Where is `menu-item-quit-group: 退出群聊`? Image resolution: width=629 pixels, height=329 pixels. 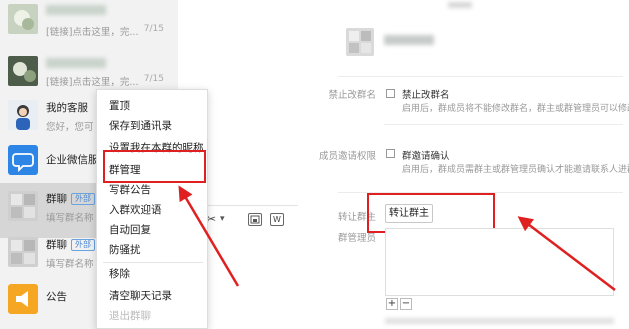 menu-item-quit-group: 退出群聊 is located at coordinates (153, 316).